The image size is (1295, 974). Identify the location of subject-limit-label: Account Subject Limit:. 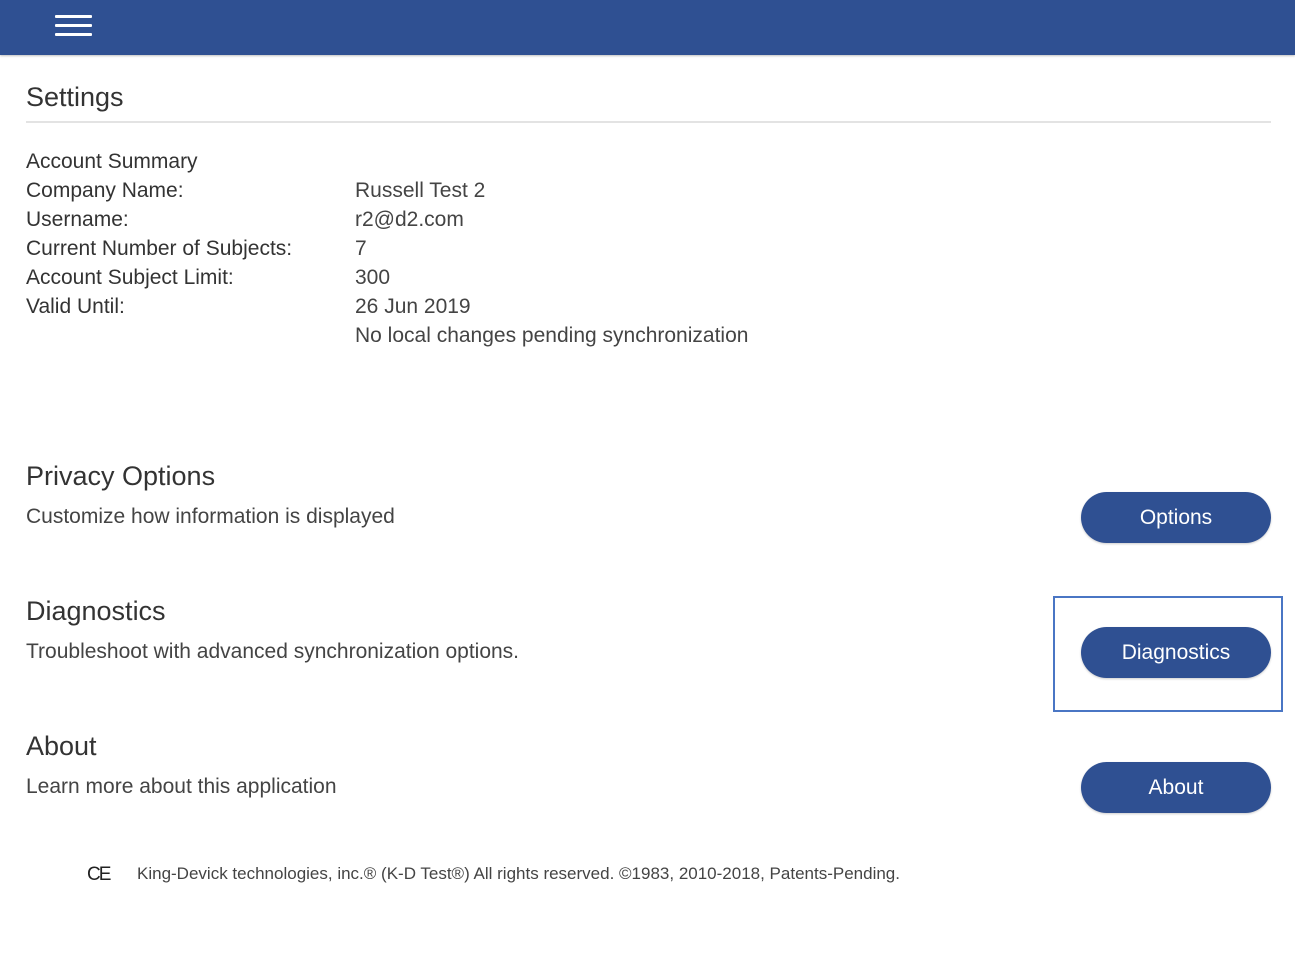
(130, 277).